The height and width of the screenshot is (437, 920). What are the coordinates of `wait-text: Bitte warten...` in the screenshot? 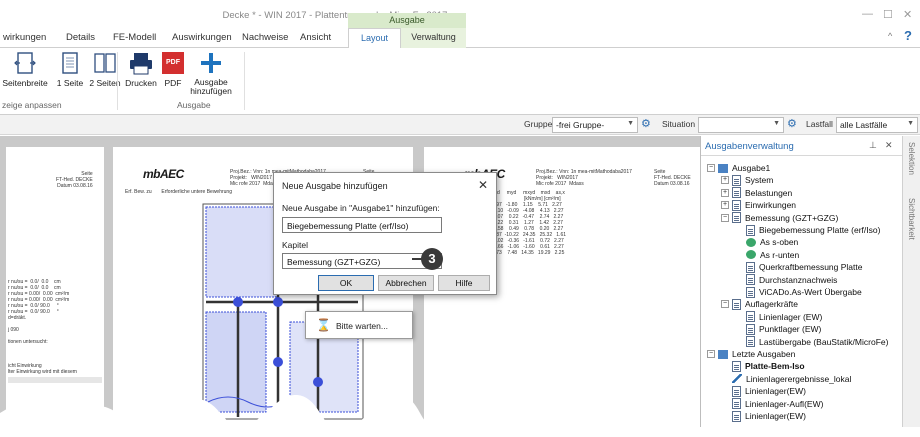 It's located at (362, 326).